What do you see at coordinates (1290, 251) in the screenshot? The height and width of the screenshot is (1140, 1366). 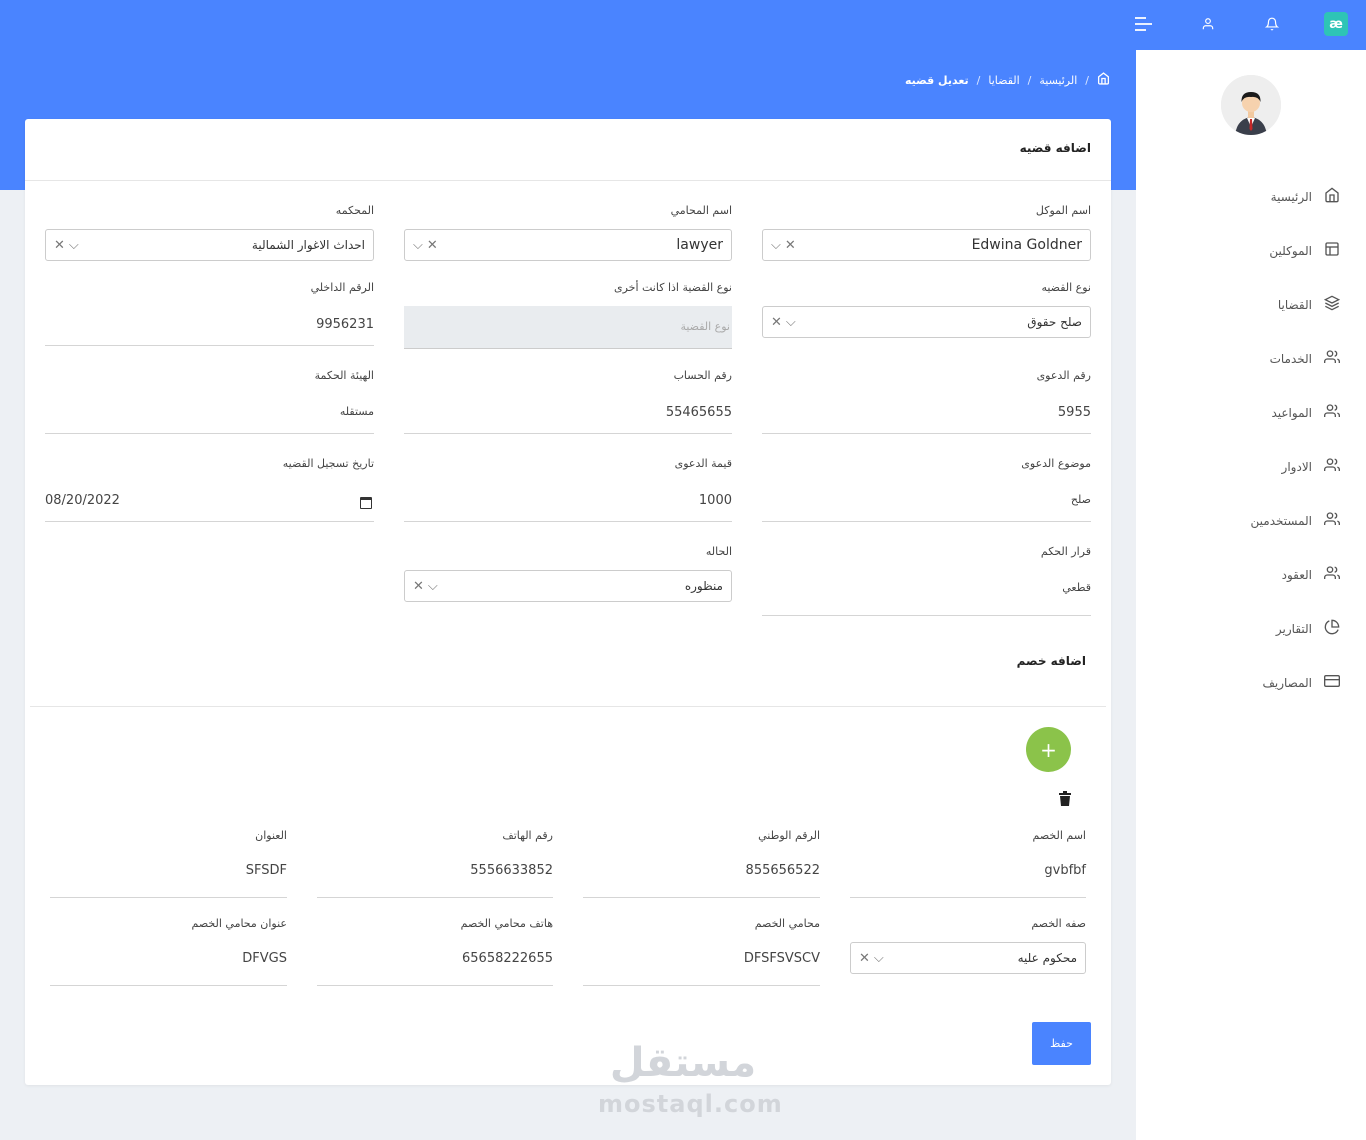 I see `sidebar-item-label: الموكلين` at bounding box center [1290, 251].